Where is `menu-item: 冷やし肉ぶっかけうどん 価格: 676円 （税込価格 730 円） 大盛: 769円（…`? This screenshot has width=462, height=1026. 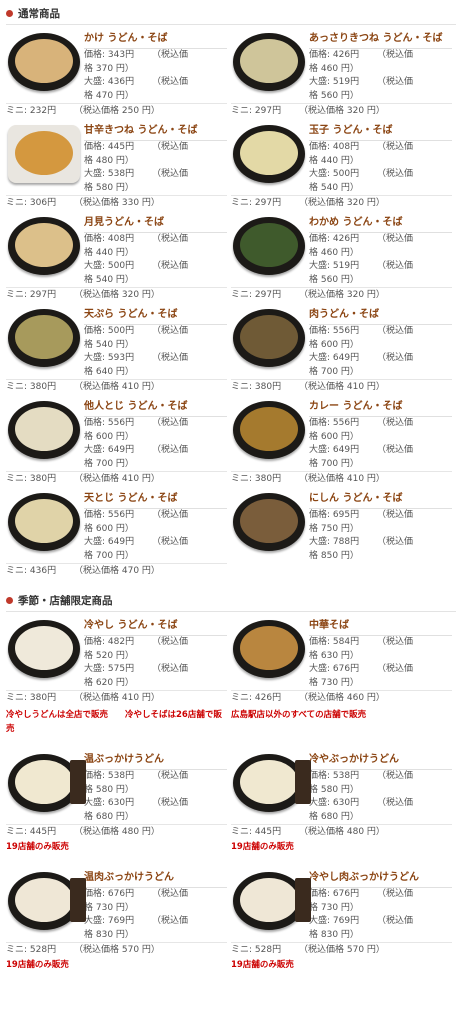 menu-item: 冷やし肉ぶっかけうどん 価格: 676円 （税込価格 730 円） 大盛: 769円（… is located at coordinates (343, 920).